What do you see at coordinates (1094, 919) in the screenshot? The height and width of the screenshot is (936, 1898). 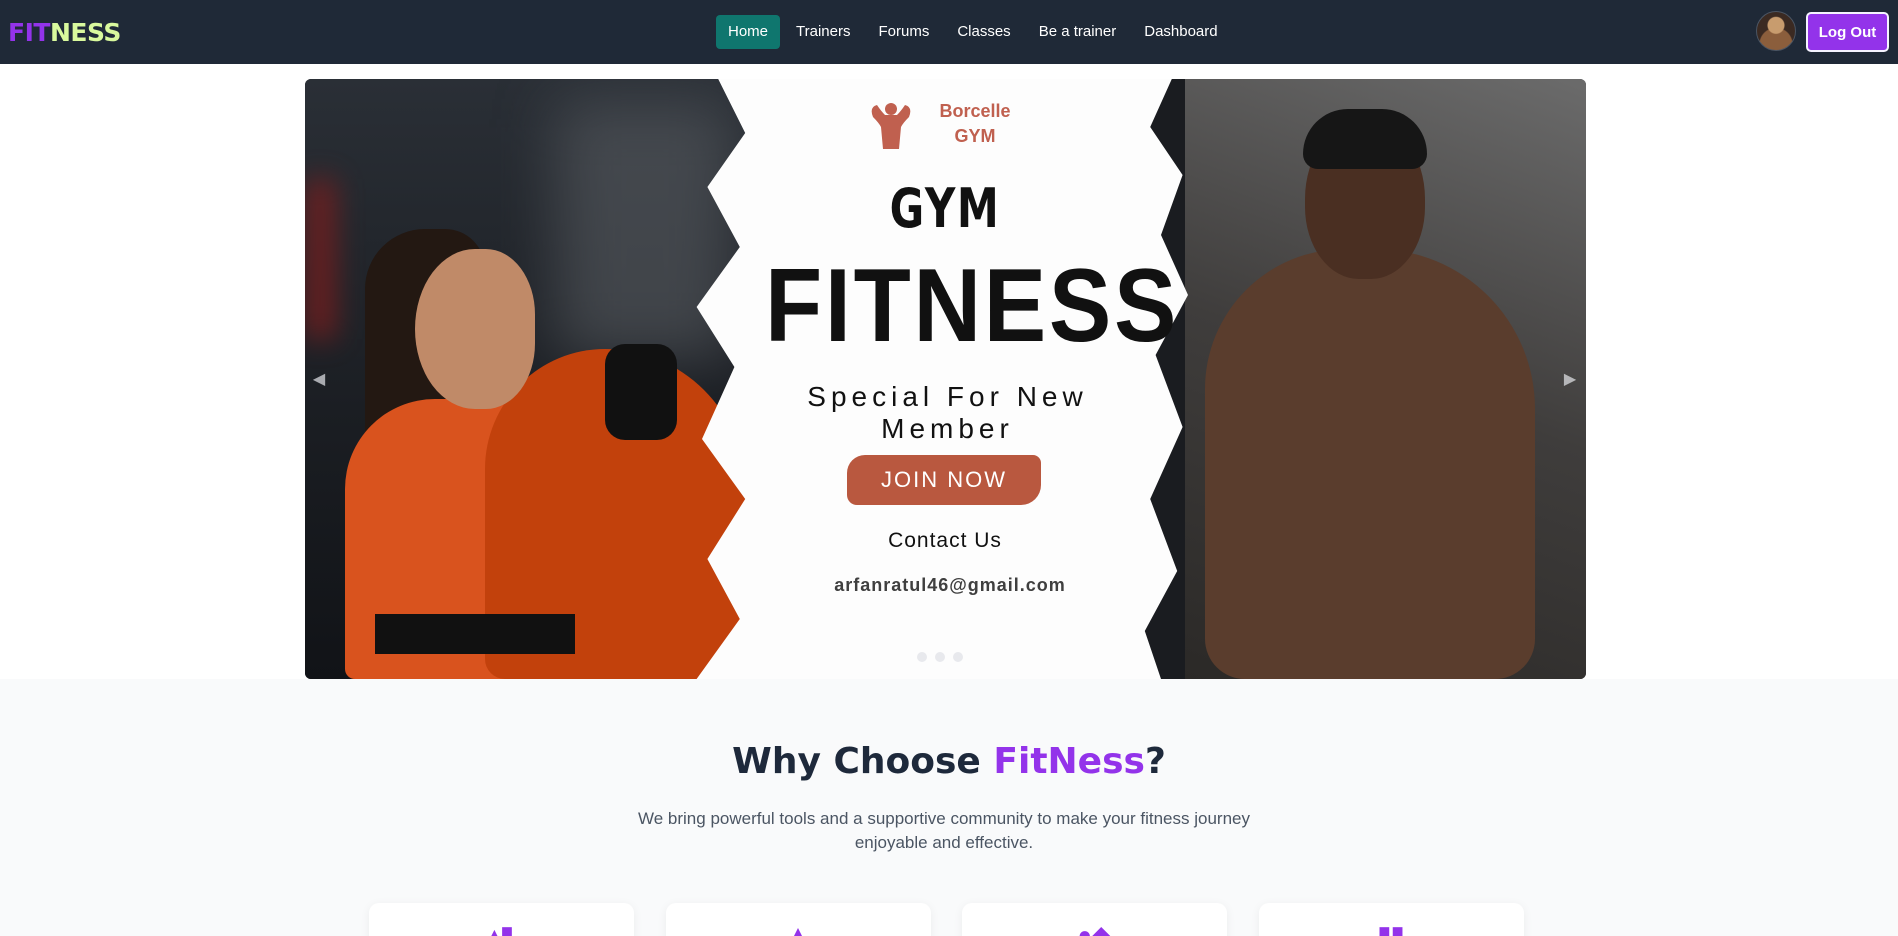 I see `feature-card-3: ●◆` at bounding box center [1094, 919].